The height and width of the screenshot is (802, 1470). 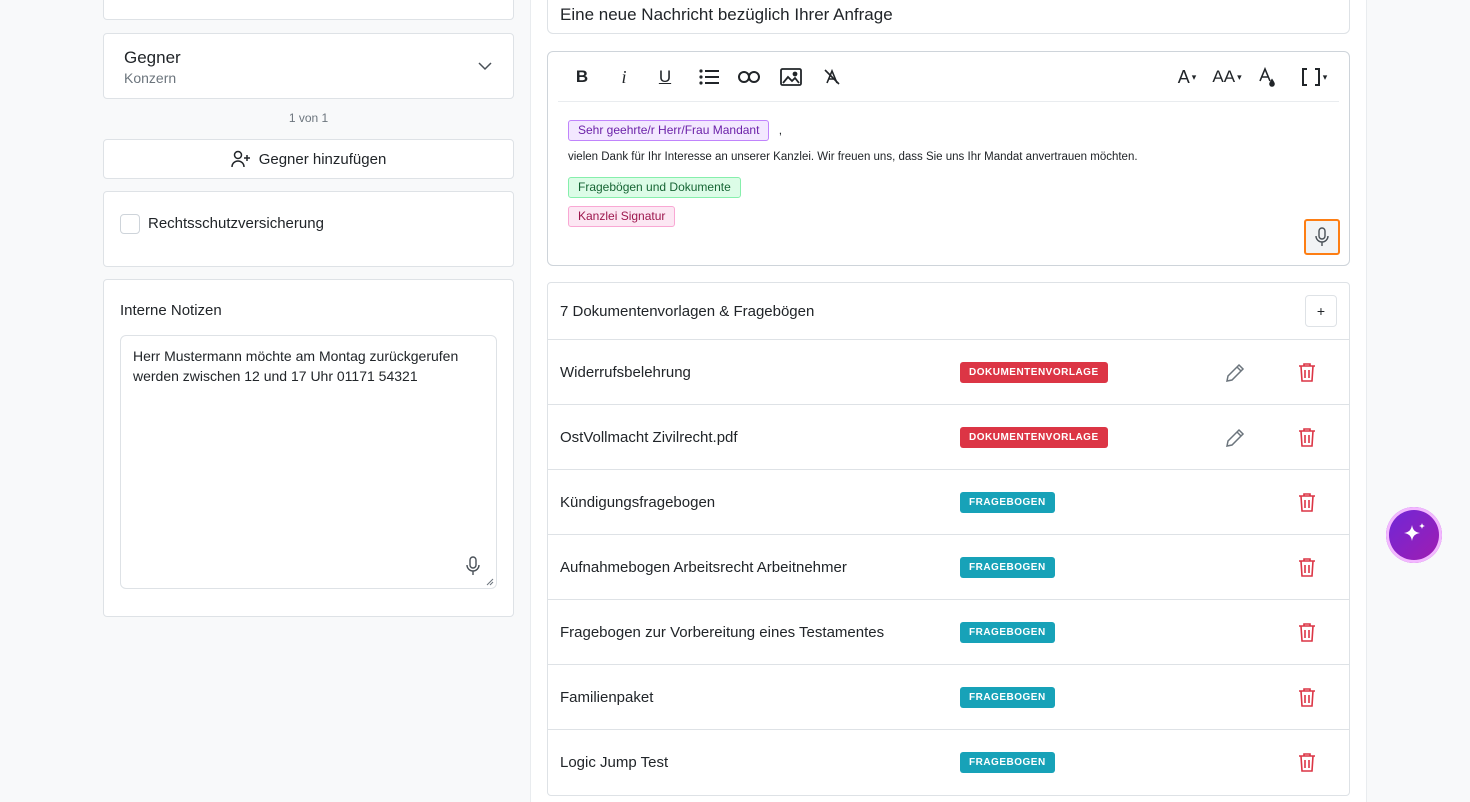 I want to click on pager-text: 1 von 1, so click(x=308, y=118).